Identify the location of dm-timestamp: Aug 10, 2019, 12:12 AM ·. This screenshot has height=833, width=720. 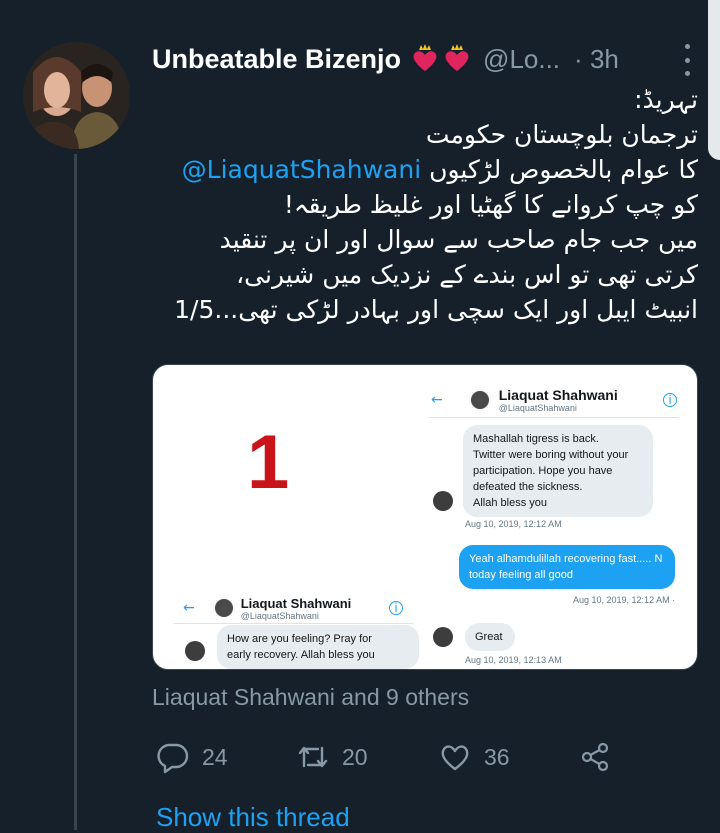
(624, 600).